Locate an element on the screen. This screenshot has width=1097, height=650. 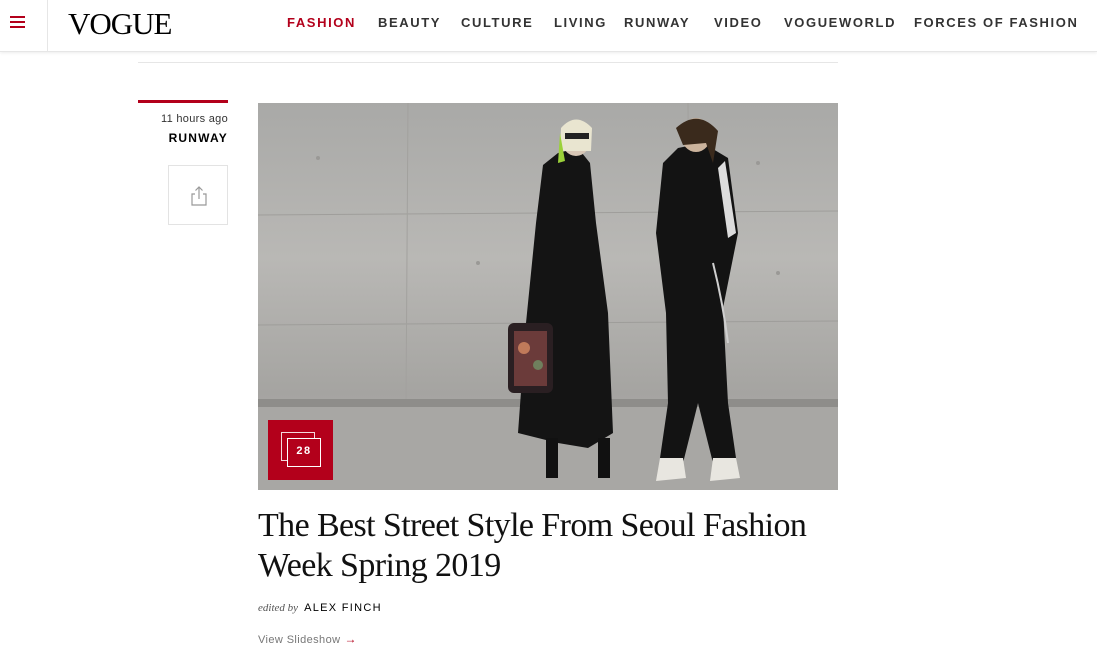
nav-item-vogueworld: VOGUEWORLD is located at coordinates (840, 23).